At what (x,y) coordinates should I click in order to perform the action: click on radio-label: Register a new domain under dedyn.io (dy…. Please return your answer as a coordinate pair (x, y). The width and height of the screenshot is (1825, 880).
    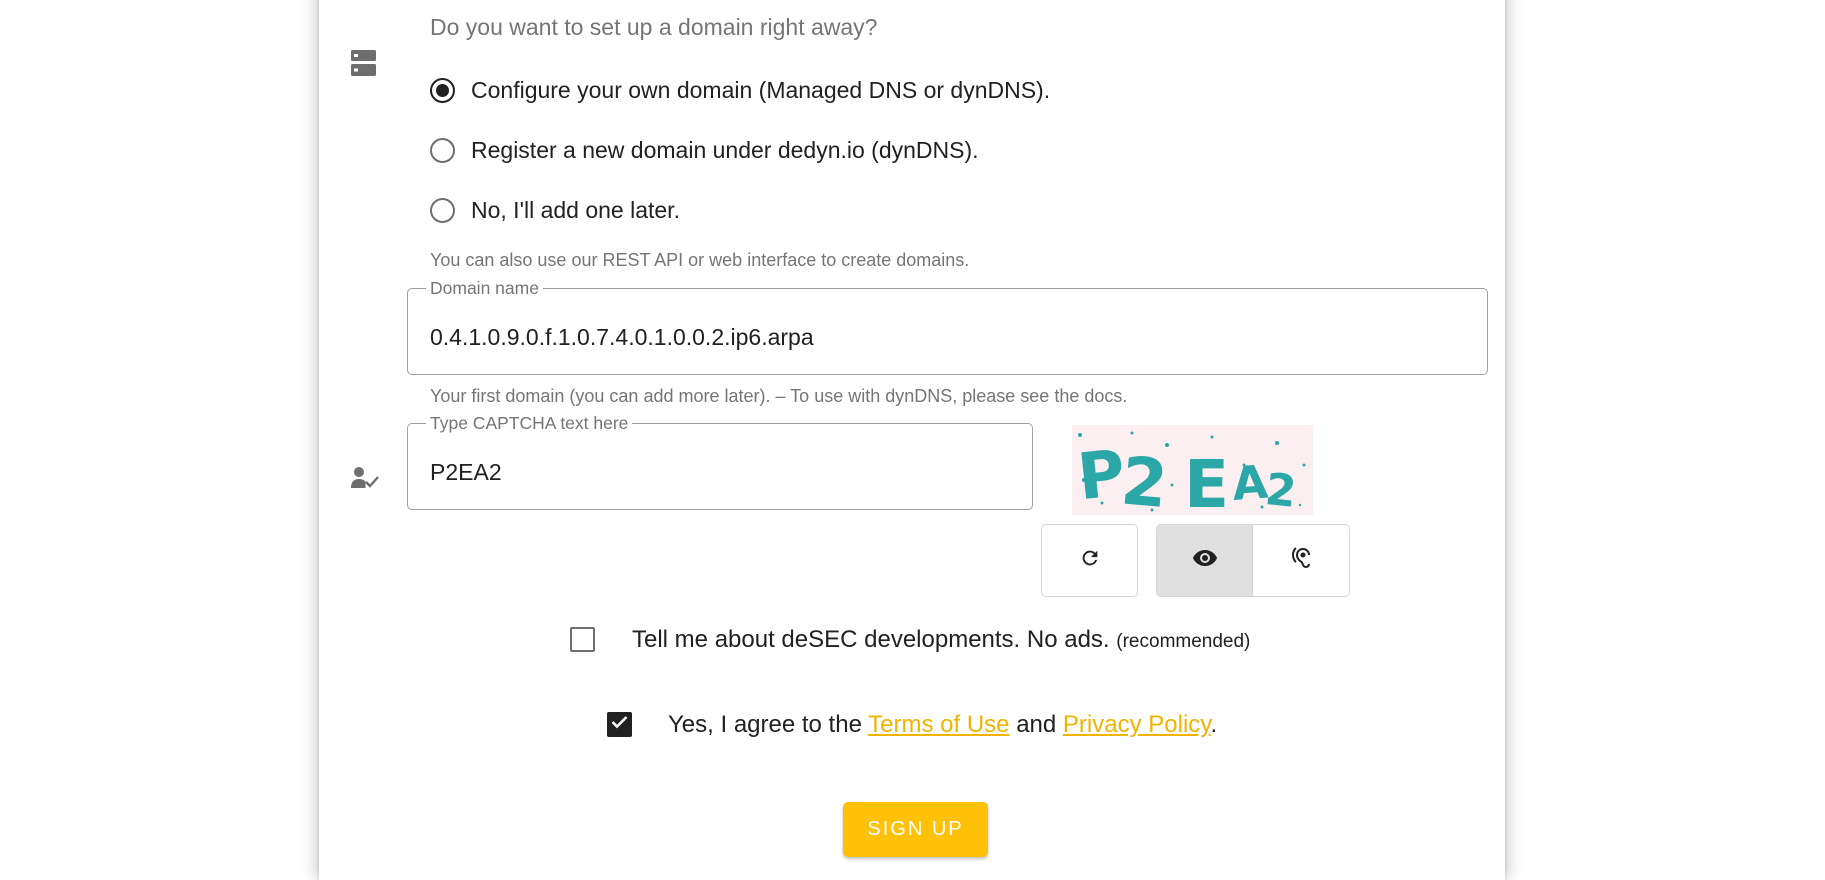
    Looking at the image, I should click on (725, 149).